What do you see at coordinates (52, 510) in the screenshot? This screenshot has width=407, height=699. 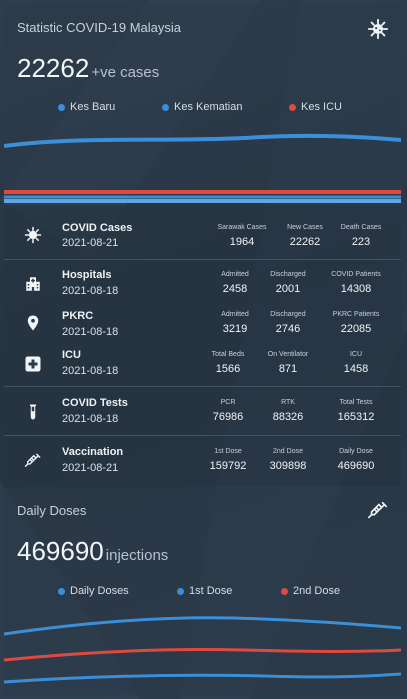 I see `card-title: Daily Doses` at bounding box center [52, 510].